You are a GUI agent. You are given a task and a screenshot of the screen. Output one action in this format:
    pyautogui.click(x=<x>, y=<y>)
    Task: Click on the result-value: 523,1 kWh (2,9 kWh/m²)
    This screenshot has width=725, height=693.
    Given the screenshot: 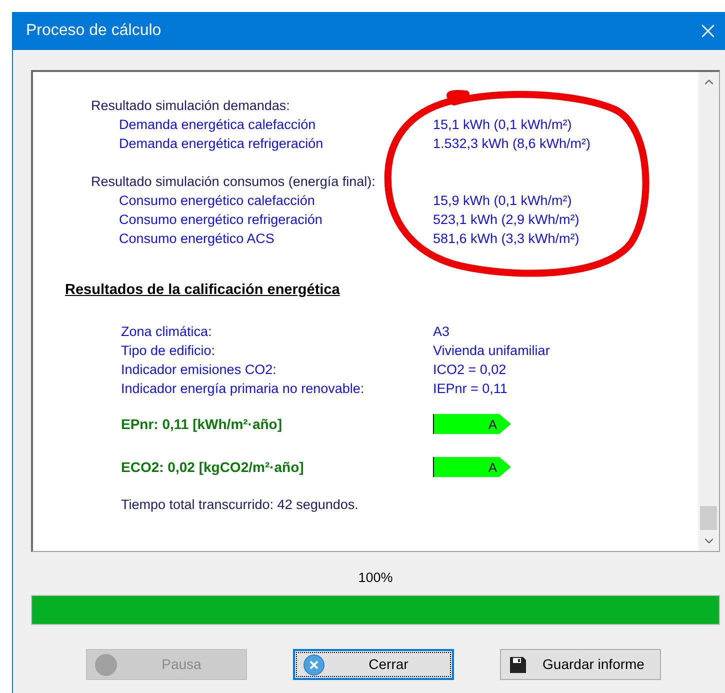 What is the action you would take?
    pyautogui.click(x=506, y=220)
    